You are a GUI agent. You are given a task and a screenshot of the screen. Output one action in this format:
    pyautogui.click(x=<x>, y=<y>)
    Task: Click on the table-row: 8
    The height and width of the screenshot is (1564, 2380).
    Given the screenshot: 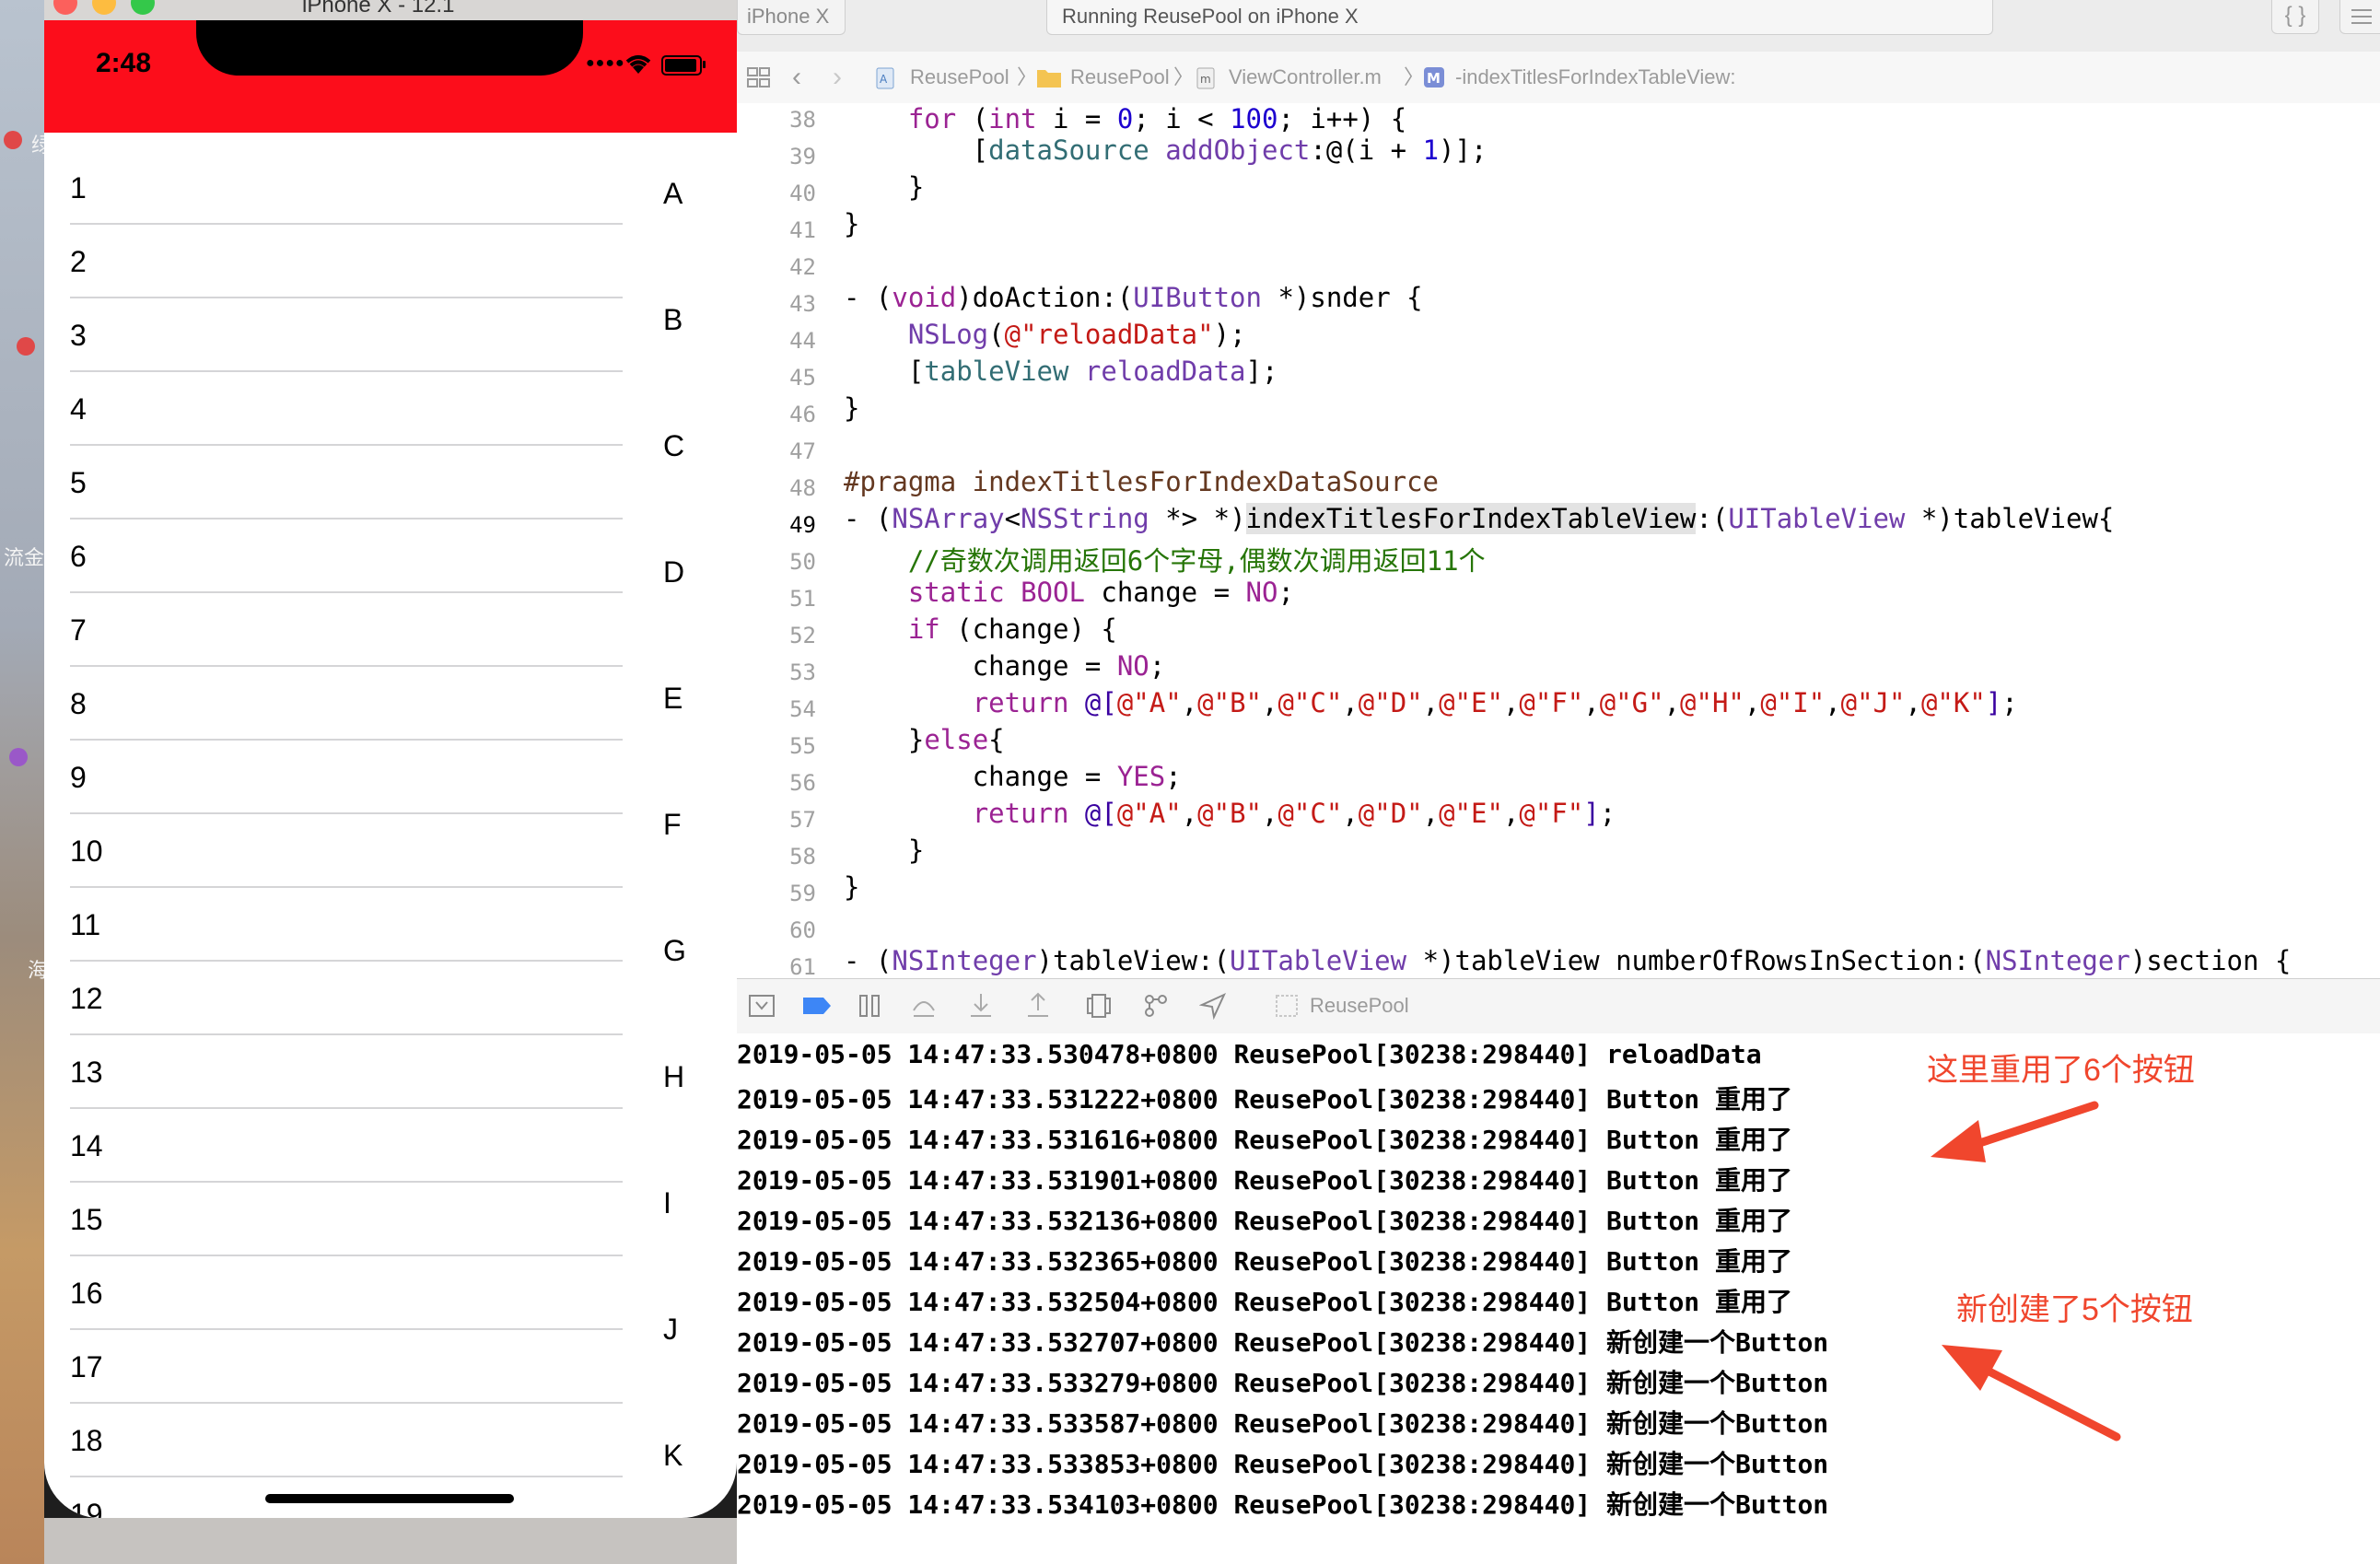 What is the action you would take?
    pyautogui.click(x=346, y=704)
    